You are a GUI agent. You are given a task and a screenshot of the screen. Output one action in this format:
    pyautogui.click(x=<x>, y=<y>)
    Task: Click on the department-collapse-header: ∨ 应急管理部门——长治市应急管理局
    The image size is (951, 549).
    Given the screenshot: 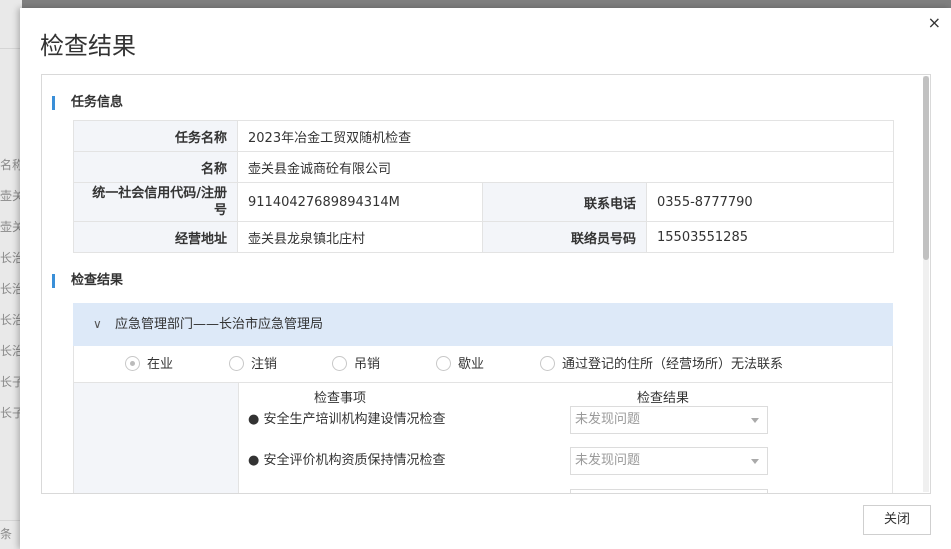 What is the action you would take?
    pyautogui.click(x=483, y=324)
    